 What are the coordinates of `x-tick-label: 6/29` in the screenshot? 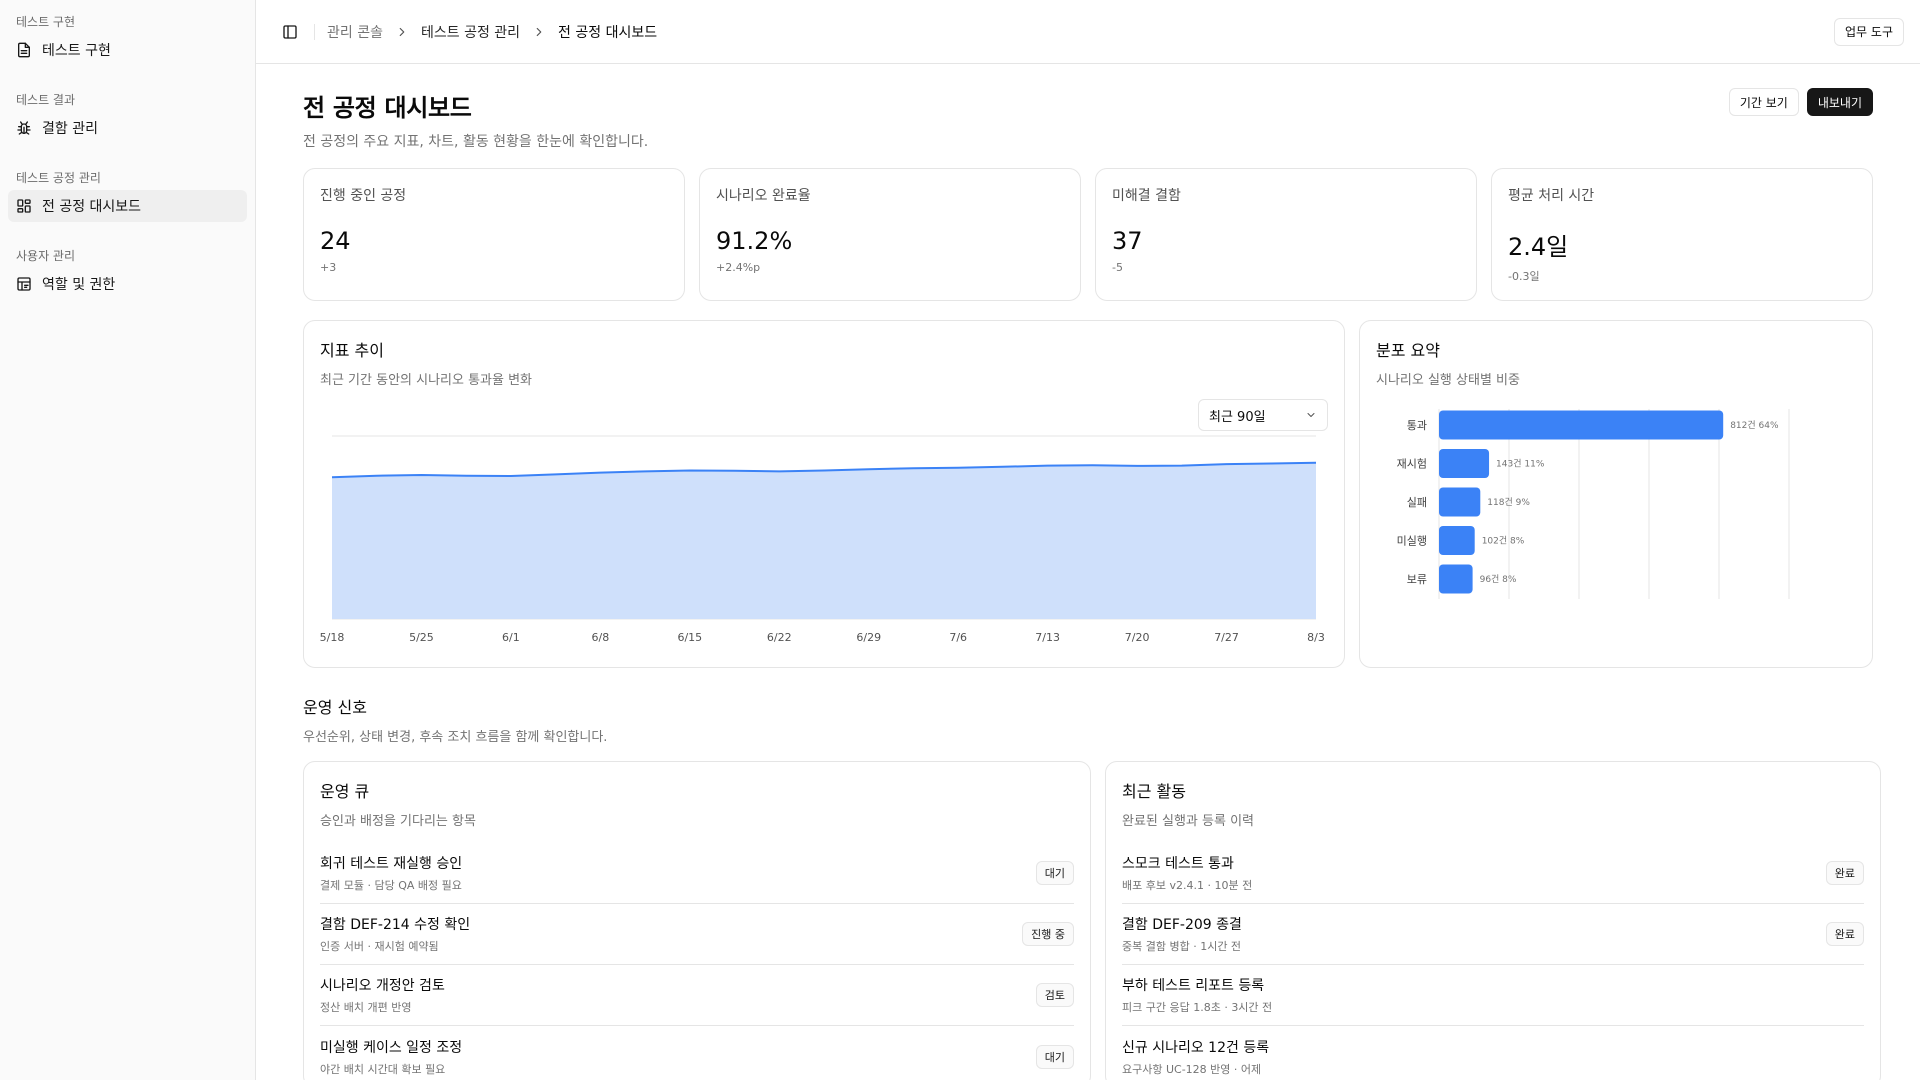 It's located at (868, 637).